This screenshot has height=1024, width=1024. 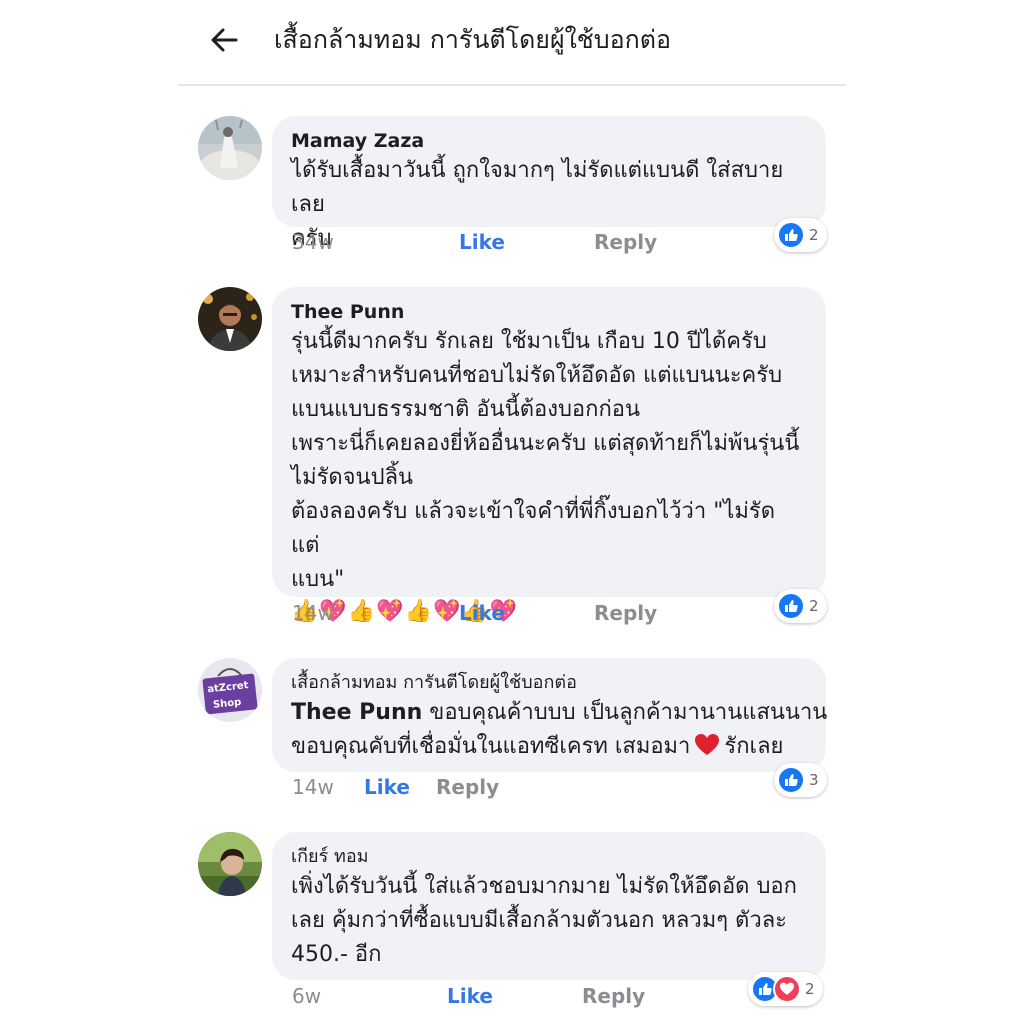 I want to click on page-title: เสื้อกล้ามทอม การันตีโดยผู้ใช้บอกต่อ, so click(x=473, y=39).